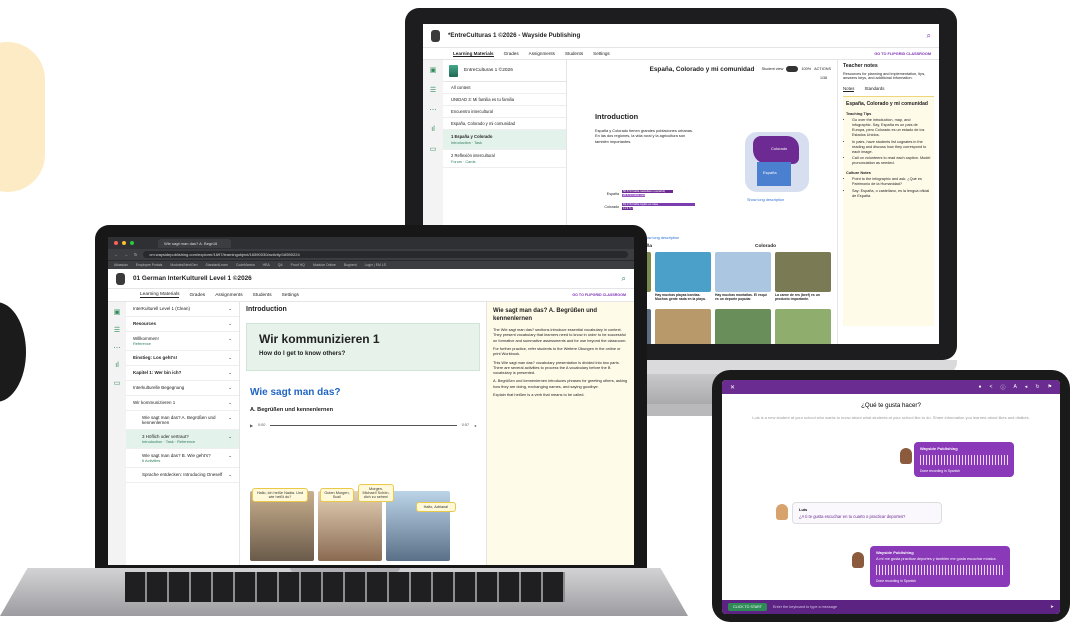 The image size is (1074, 622). I want to click on play-icon: ▶, so click(251, 425).